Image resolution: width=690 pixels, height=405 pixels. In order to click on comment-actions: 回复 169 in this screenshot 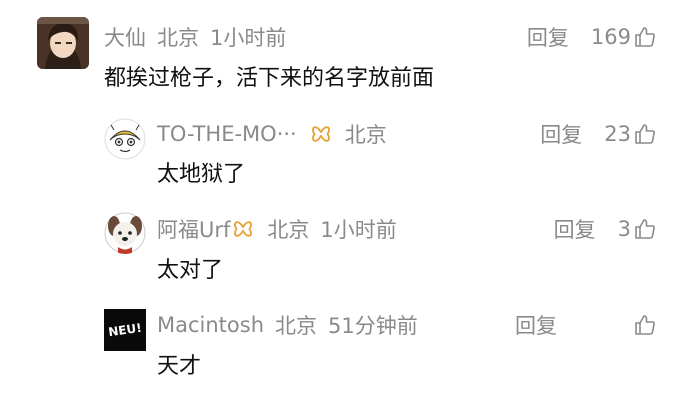, I will do `click(592, 37)`.